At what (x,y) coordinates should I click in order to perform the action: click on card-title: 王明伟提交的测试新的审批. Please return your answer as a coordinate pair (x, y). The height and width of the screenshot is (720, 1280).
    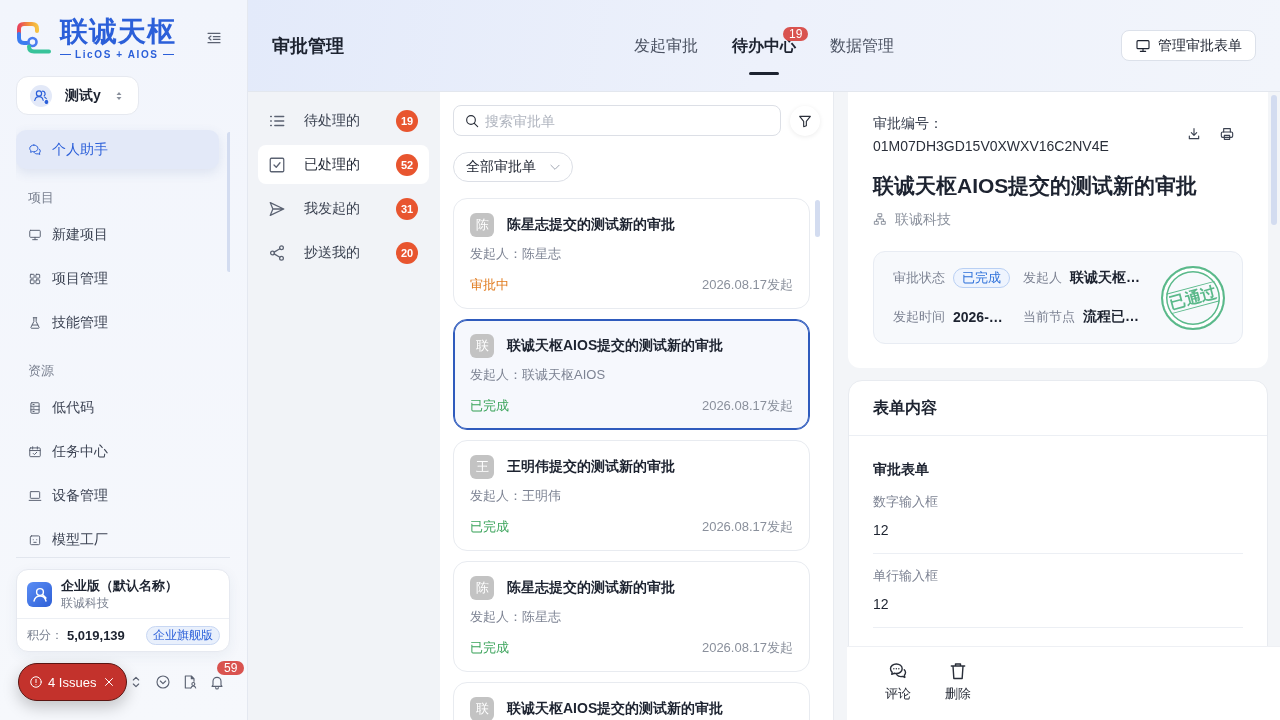
    Looking at the image, I should click on (591, 467).